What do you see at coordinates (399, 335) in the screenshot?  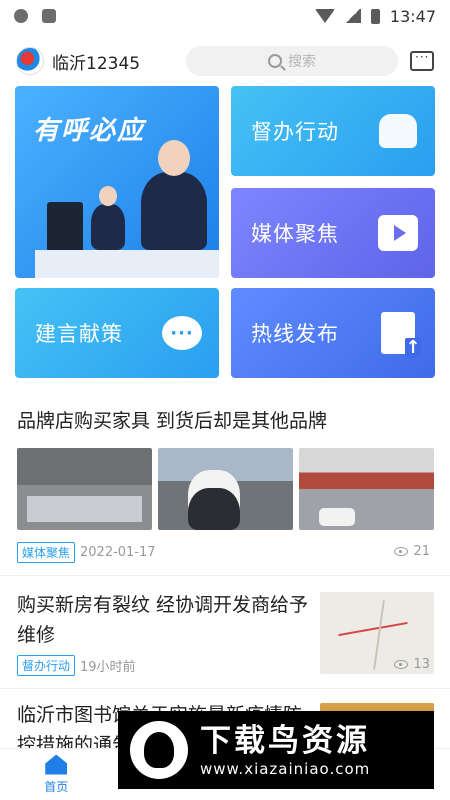 I see `document-upload-icon` at bounding box center [399, 335].